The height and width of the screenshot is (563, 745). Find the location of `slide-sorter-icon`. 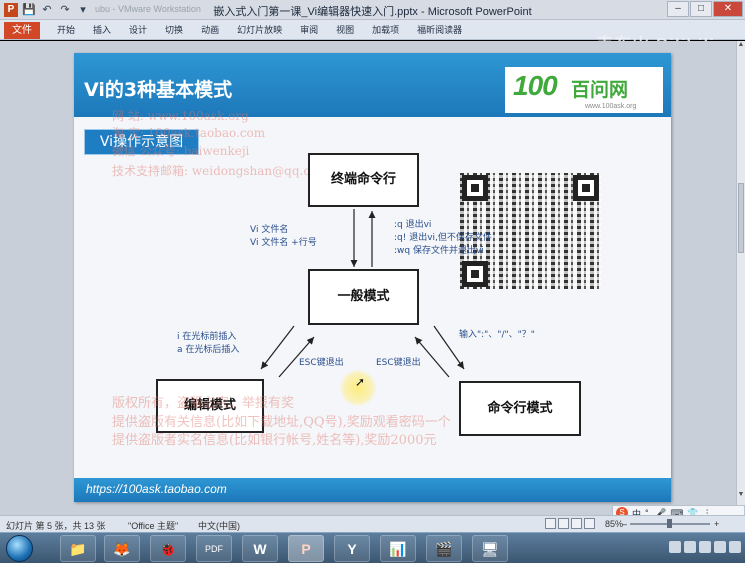

slide-sorter-icon is located at coordinates (563, 523).